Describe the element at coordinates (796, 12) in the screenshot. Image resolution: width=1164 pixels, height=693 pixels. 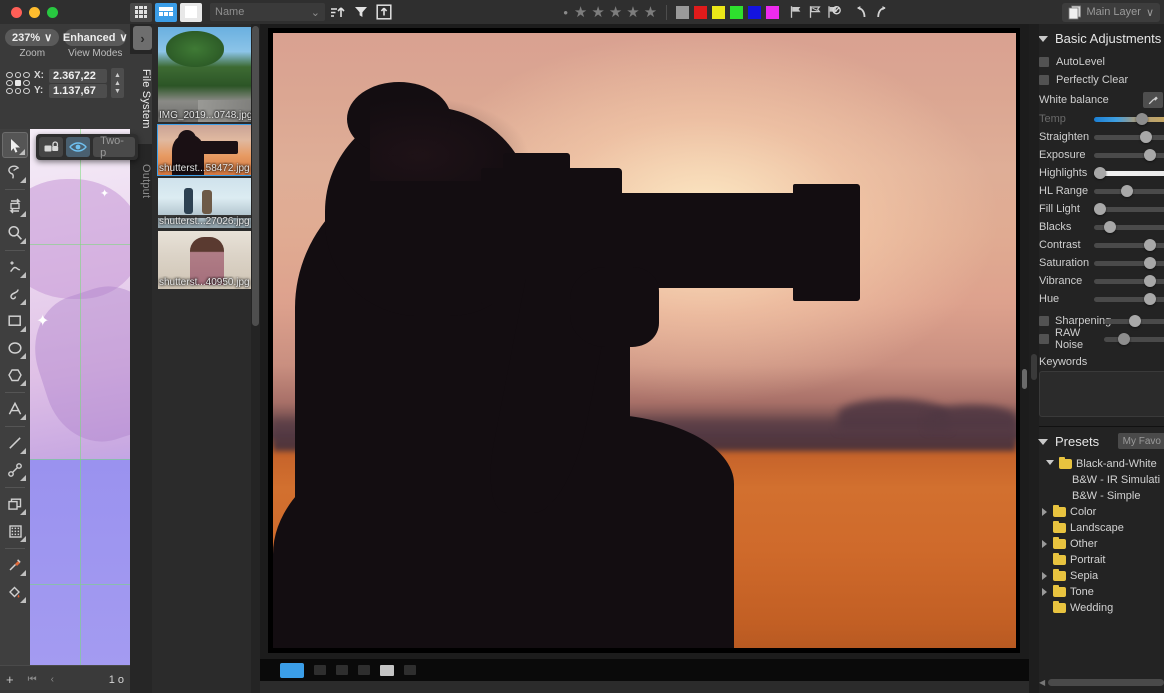
I see `flag-icon` at that location.